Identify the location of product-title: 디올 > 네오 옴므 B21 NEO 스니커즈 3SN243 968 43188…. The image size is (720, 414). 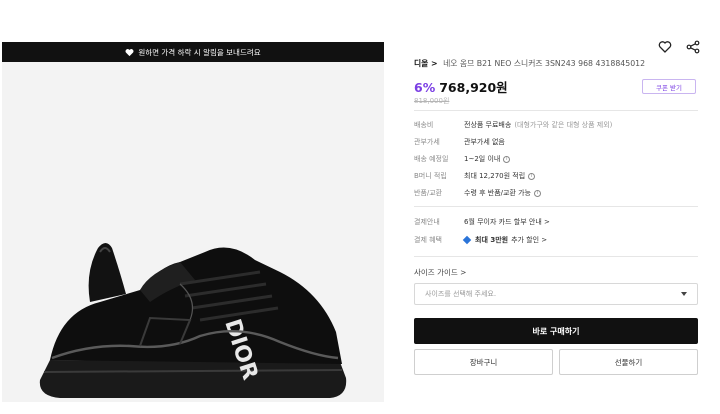
(529, 63).